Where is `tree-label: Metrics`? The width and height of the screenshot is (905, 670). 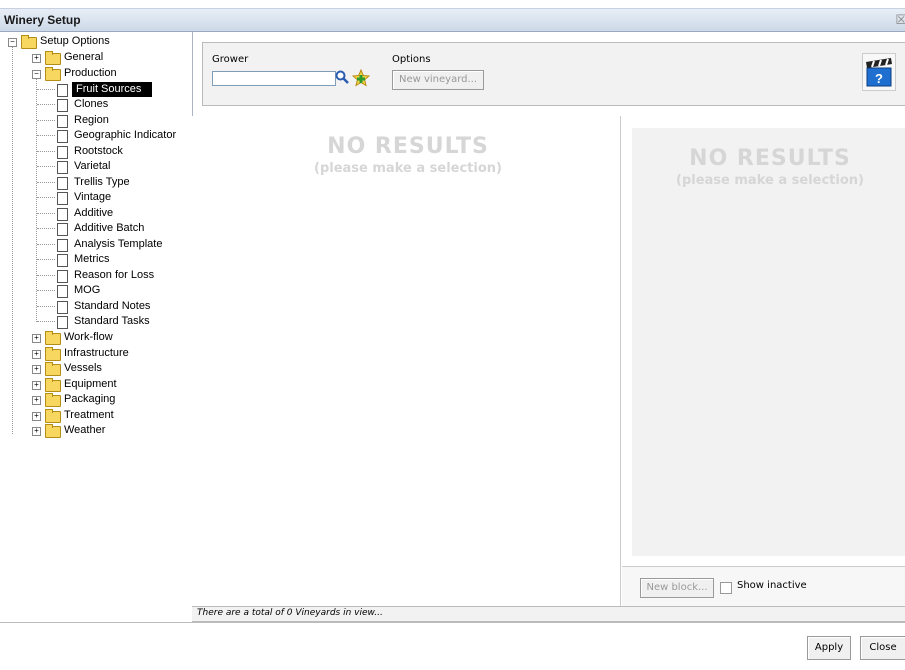
tree-label: Metrics is located at coordinates (92, 259).